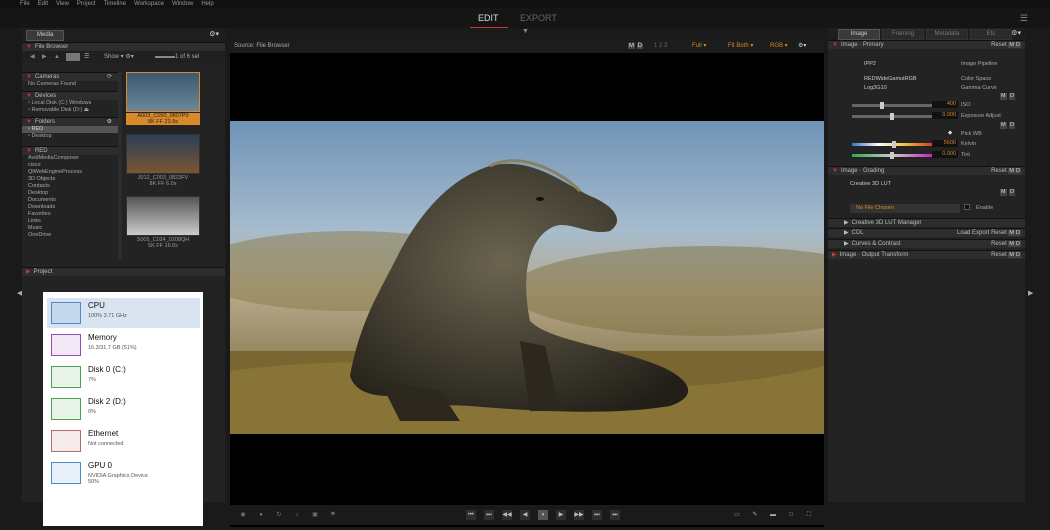 The image size is (1050, 530). What do you see at coordinates (1030, 293) in the screenshot?
I see `right-panel-toggle-icon: ▶` at bounding box center [1030, 293].